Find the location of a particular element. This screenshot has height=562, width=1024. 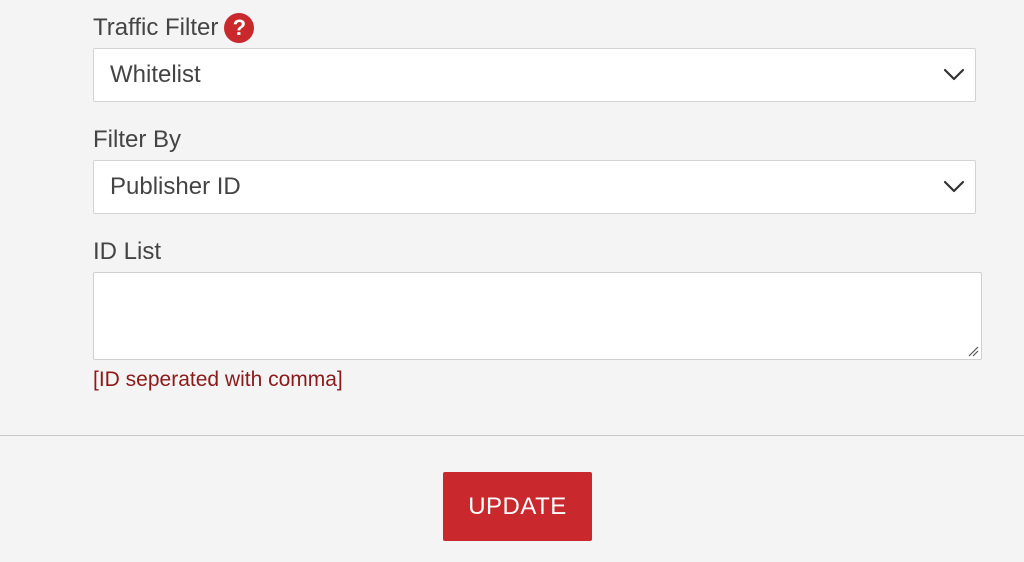

id-list-hint: [ID seperated with comma] is located at coordinates (218, 379).